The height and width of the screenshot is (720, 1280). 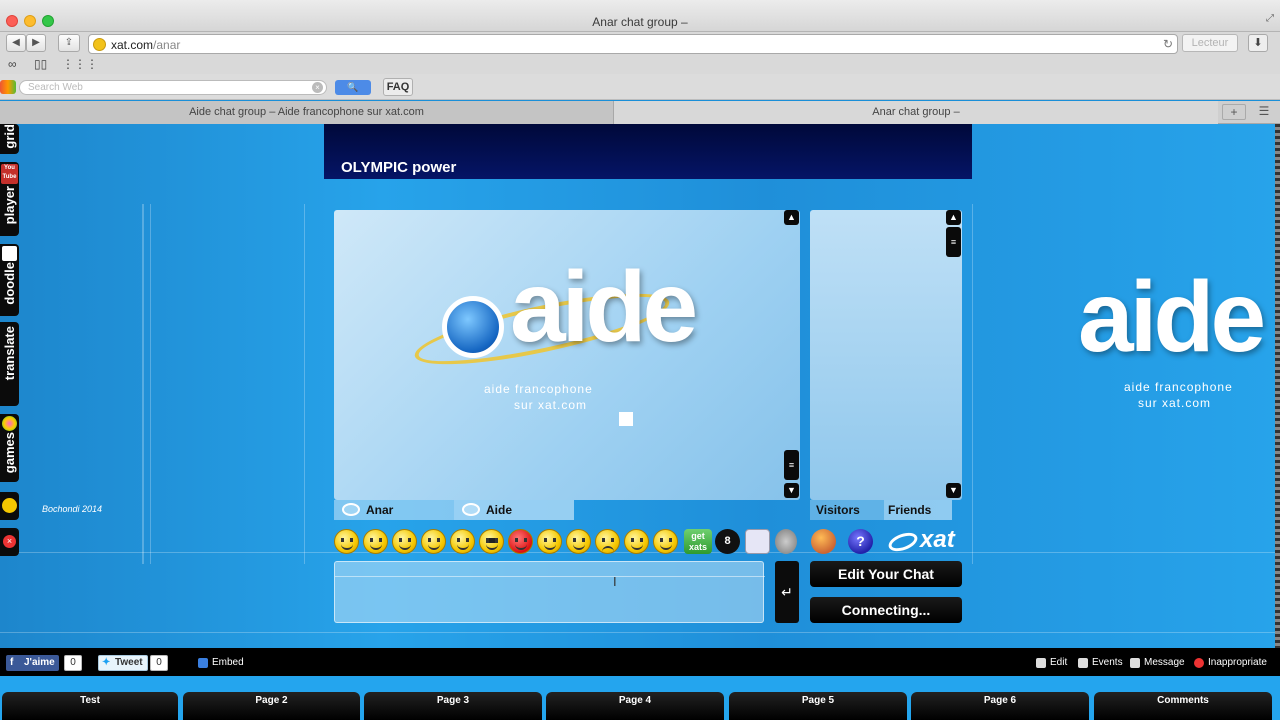 I want to click on users-scroll-up-button: ▲, so click(x=953, y=217).